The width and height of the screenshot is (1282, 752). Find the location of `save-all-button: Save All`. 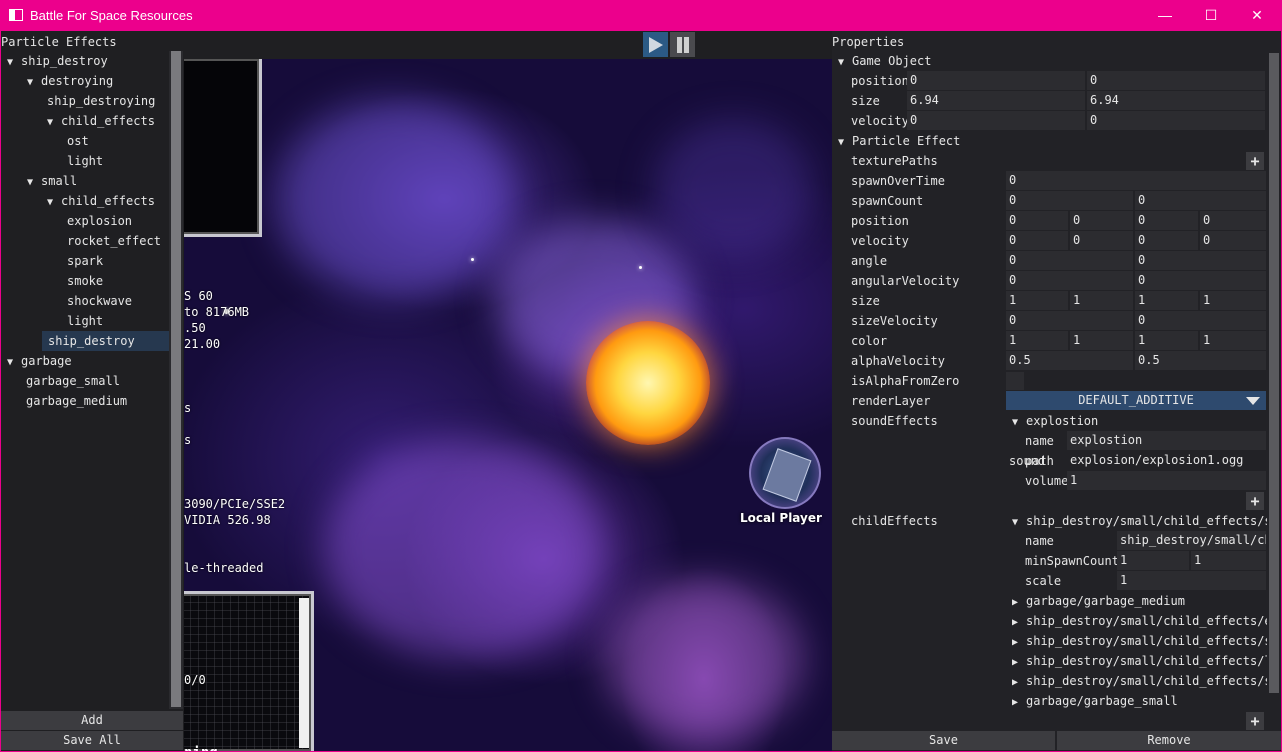

save-all-button: Save All is located at coordinates (92, 740).